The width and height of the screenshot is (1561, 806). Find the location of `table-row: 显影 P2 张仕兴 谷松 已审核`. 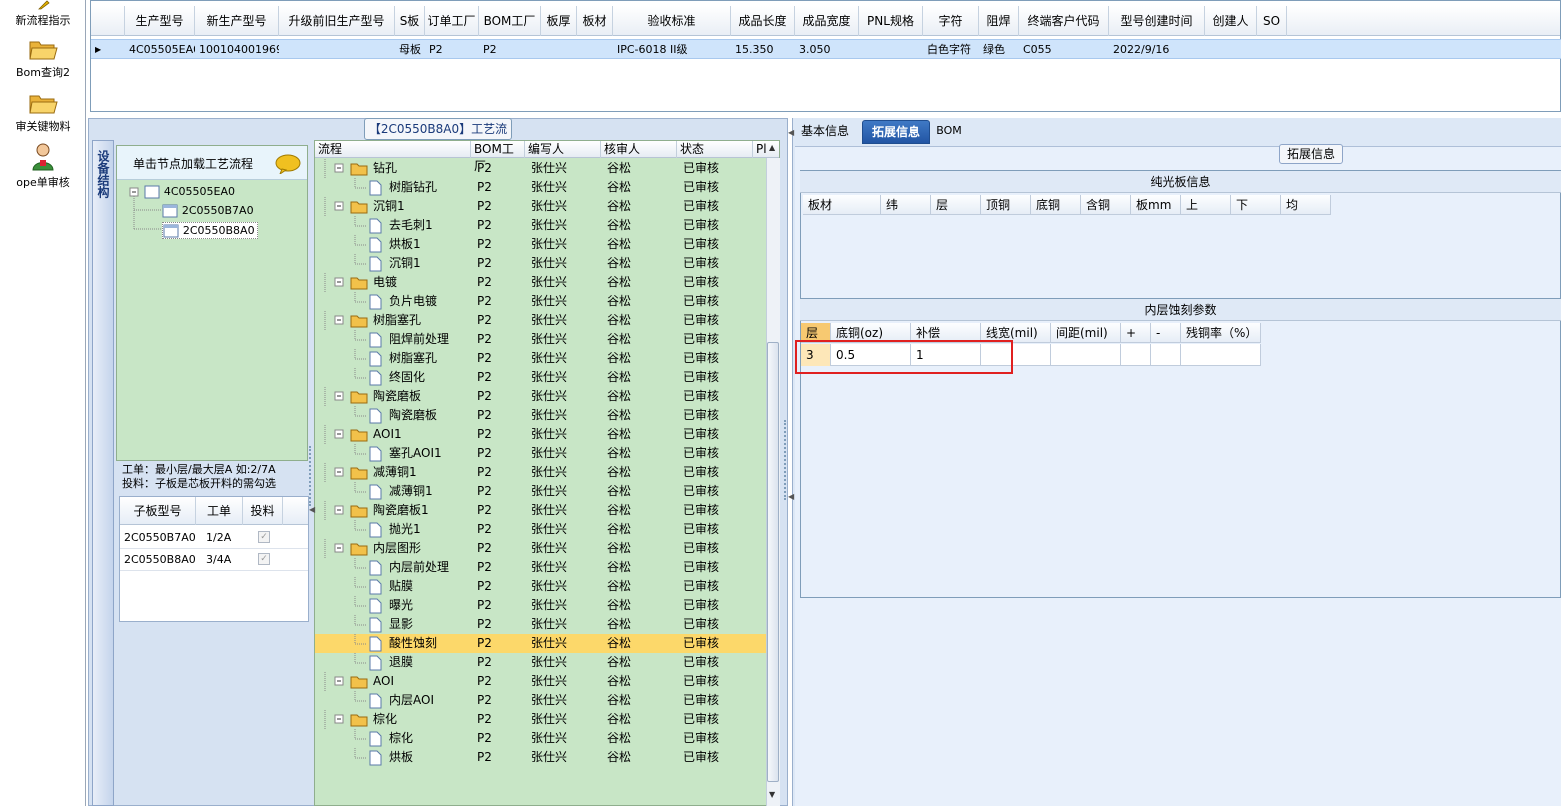

table-row: 显影 P2 张仕兴 谷松 已审核 is located at coordinates (541, 624).